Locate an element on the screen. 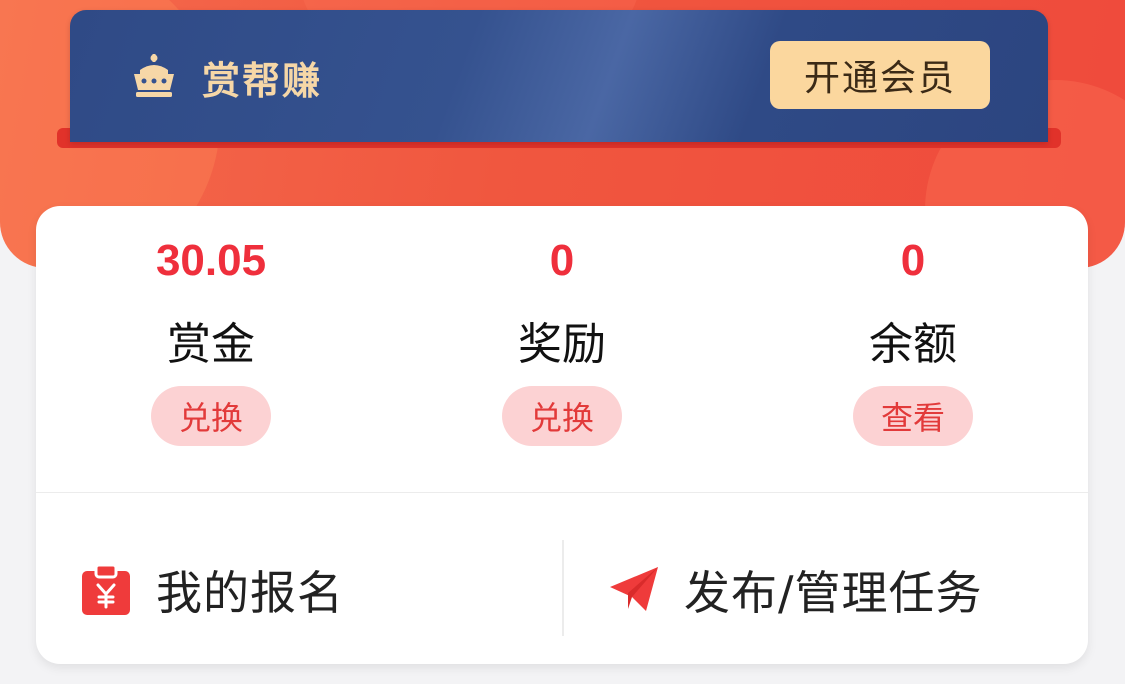 This screenshot has width=1125, height=684. stat-value: 30.05 is located at coordinates (211, 260).